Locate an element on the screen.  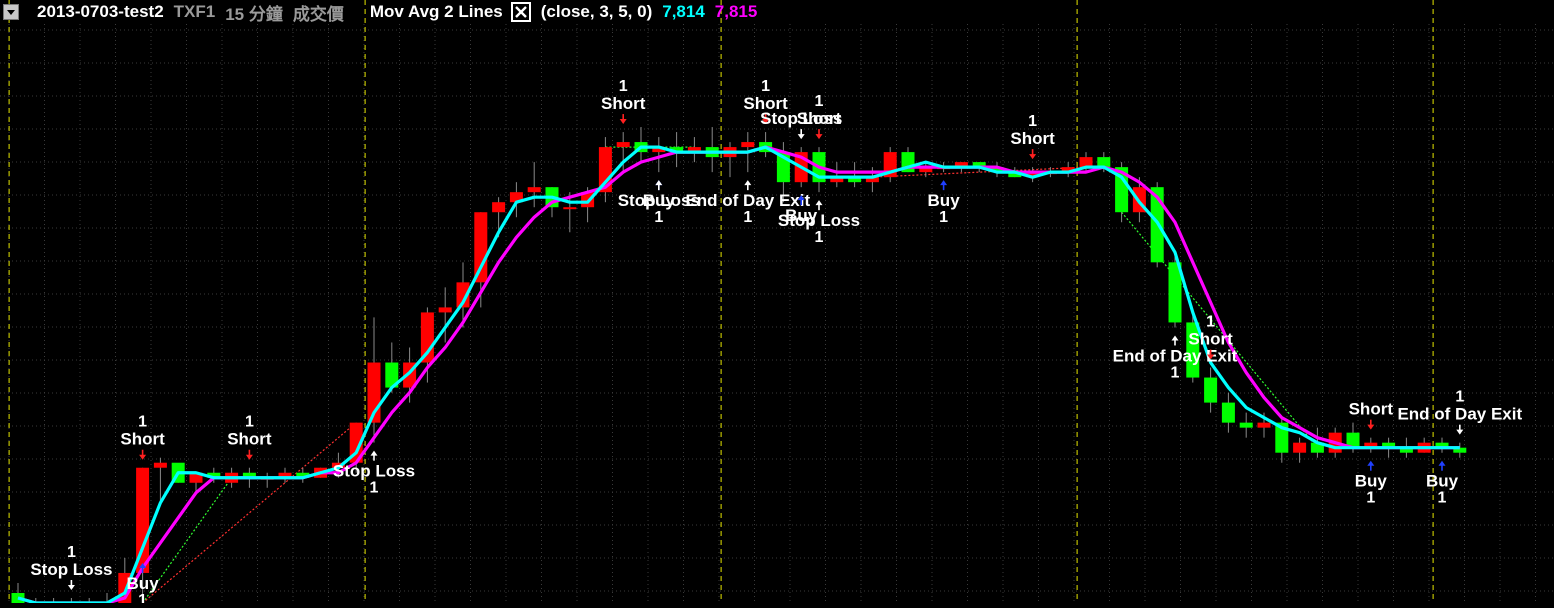
close-x-icon is located at coordinates (520, 12).